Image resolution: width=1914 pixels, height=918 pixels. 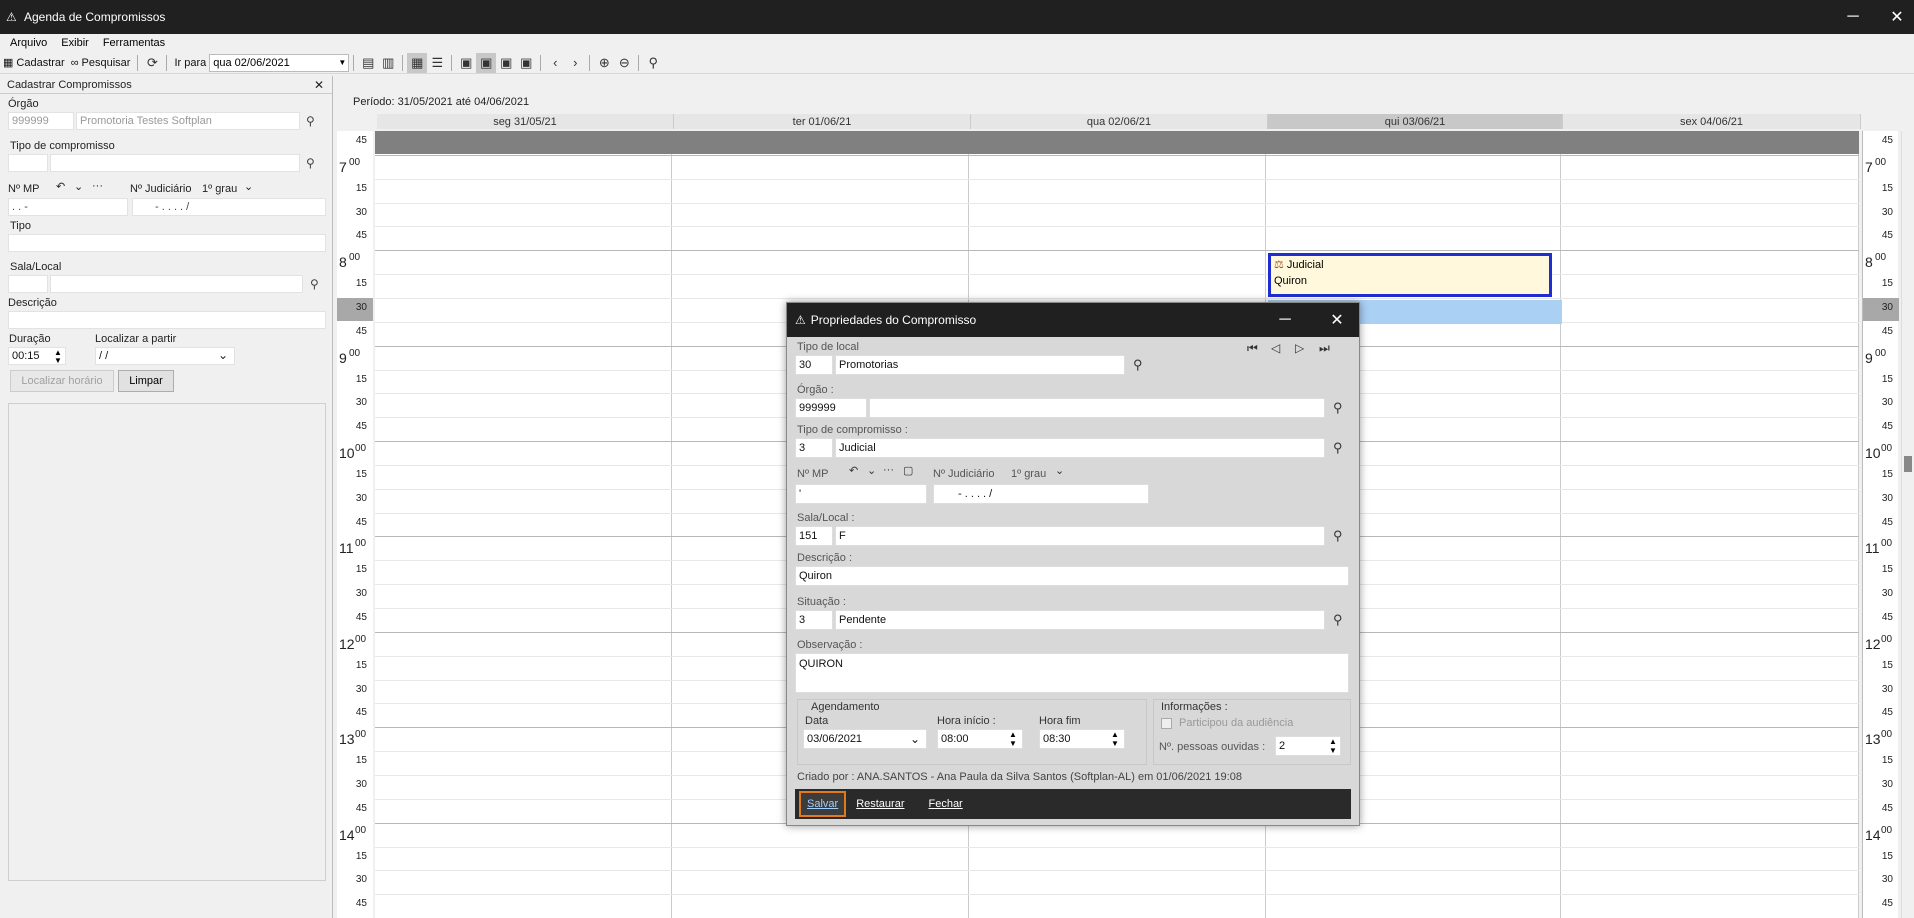 What do you see at coordinates (1080, 620) in the screenshot?
I see `situacao-name: Pendente` at bounding box center [1080, 620].